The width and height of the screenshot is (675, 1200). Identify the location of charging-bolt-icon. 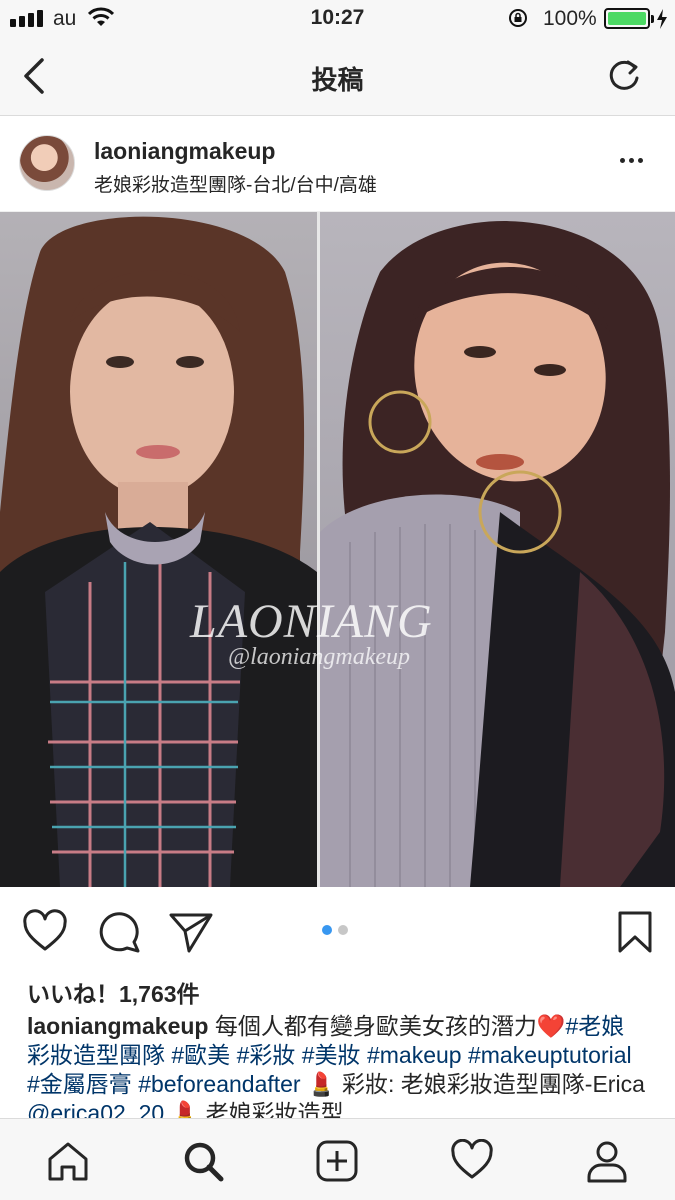
(662, 19).